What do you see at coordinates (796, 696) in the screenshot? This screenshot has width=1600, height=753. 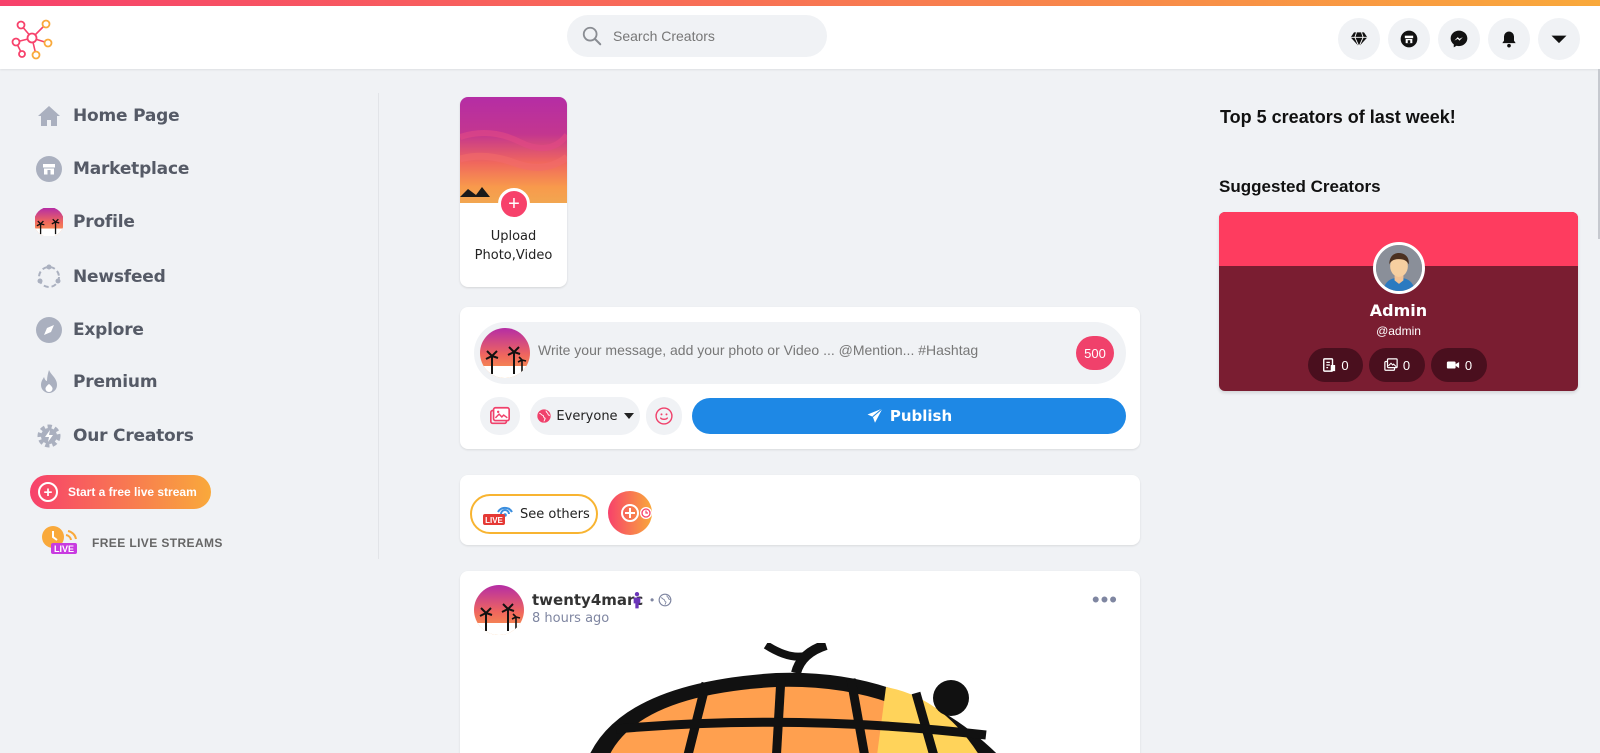 I see `post-image` at bounding box center [796, 696].